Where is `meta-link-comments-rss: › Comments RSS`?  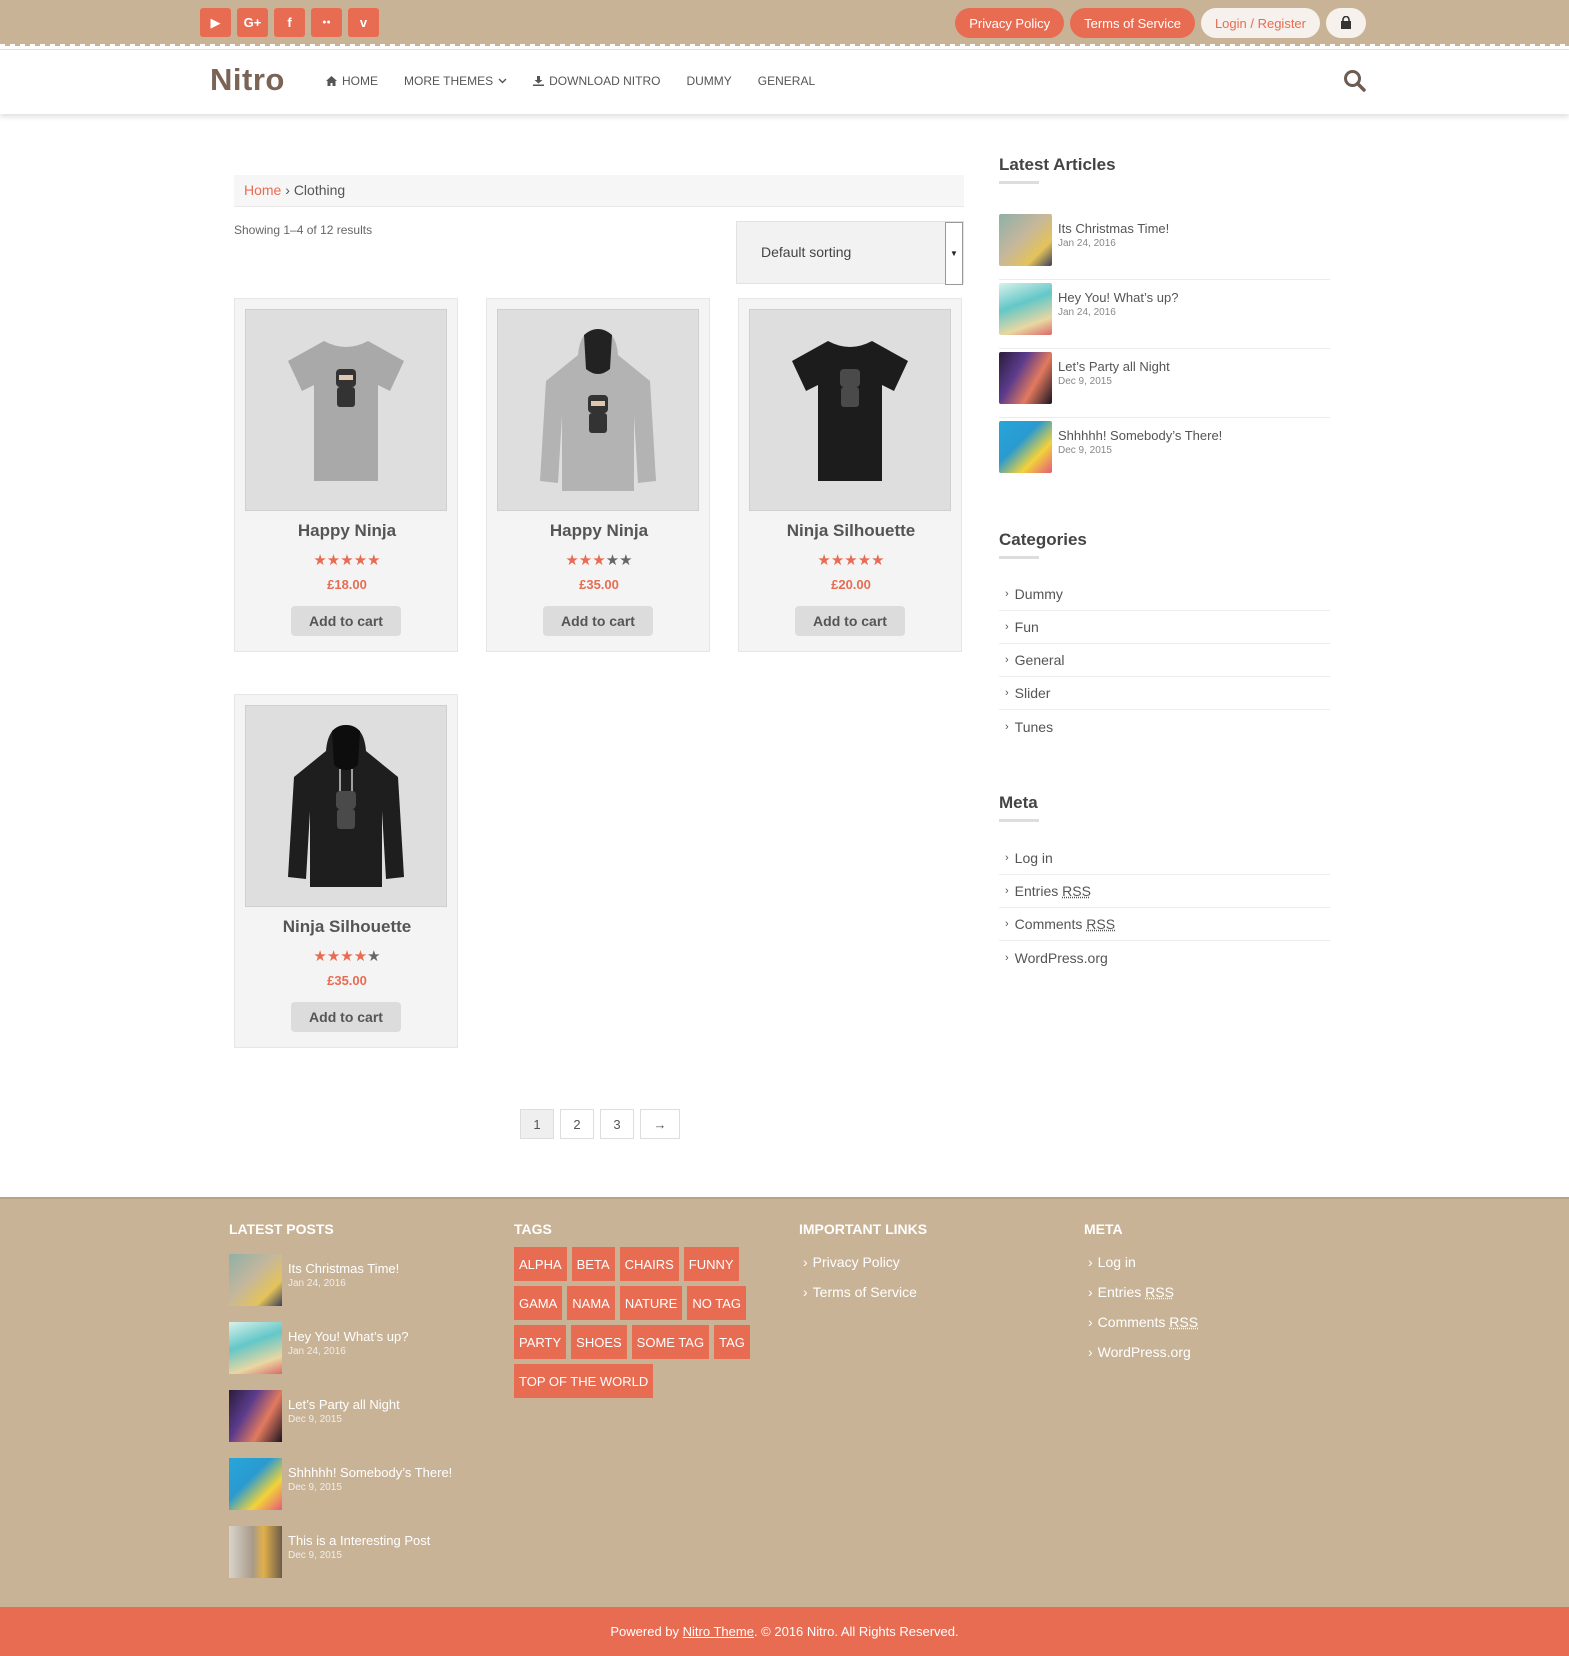 meta-link-comments-rss: › Comments RSS is located at coordinates (1164, 924).